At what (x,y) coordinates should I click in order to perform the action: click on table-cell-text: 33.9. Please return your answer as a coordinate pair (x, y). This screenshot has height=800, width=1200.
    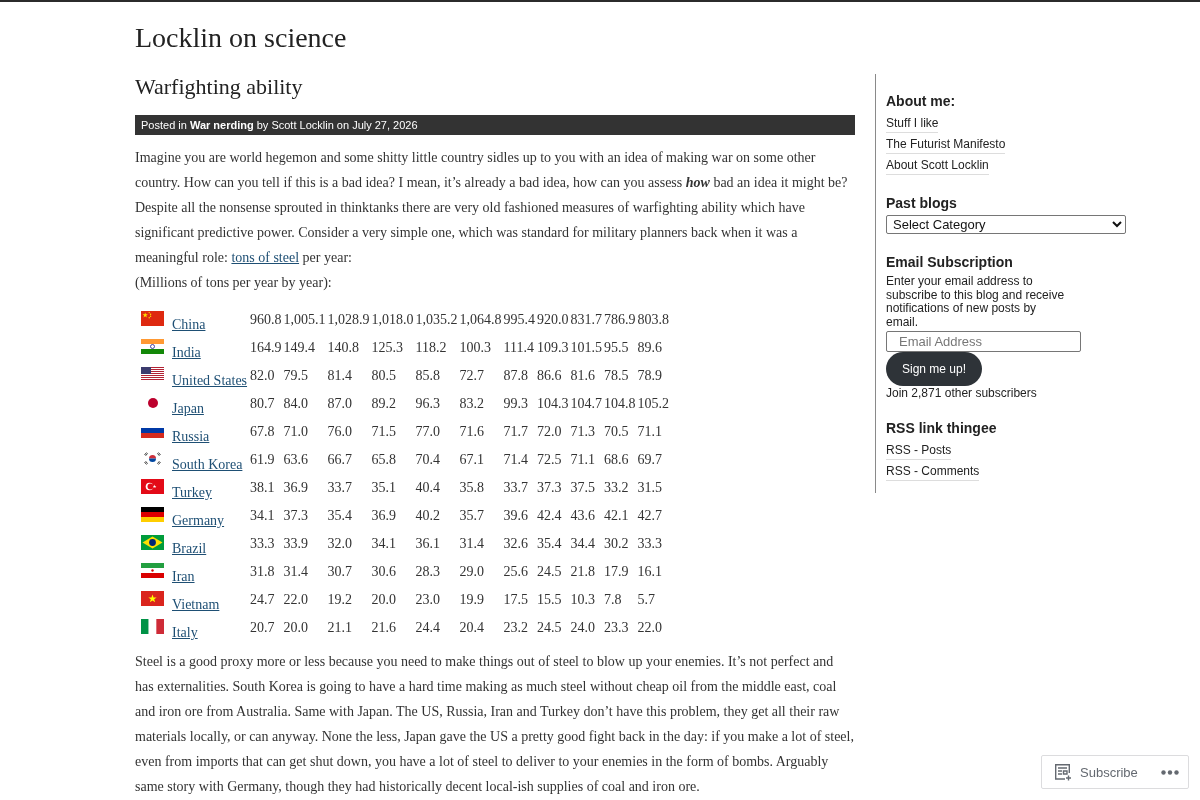
    Looking at the image, I should click on (296, 544).